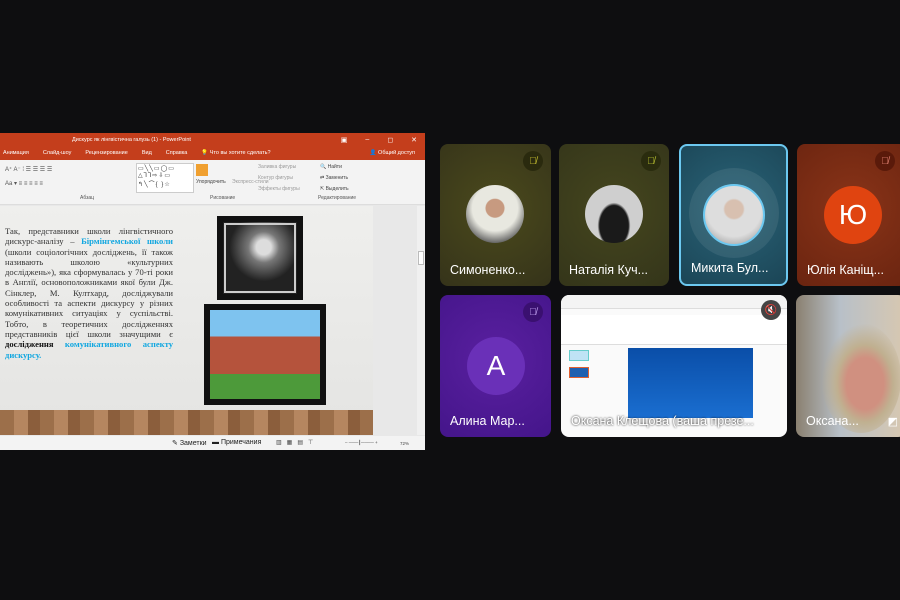  I want to click on minimize-button: –, so click(367, 140).